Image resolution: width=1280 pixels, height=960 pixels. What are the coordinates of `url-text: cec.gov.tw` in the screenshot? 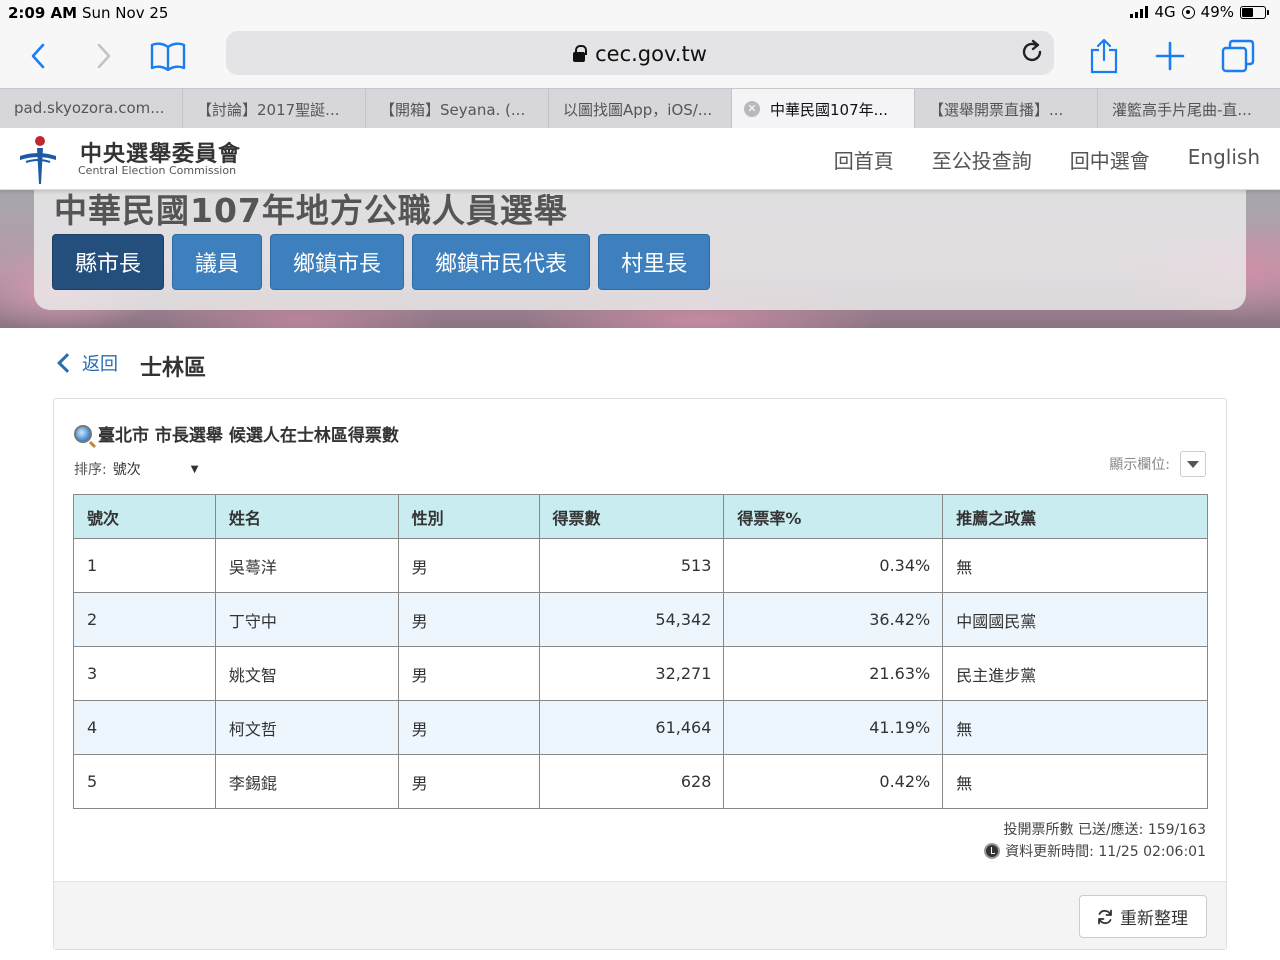 It's located at (651, 54).